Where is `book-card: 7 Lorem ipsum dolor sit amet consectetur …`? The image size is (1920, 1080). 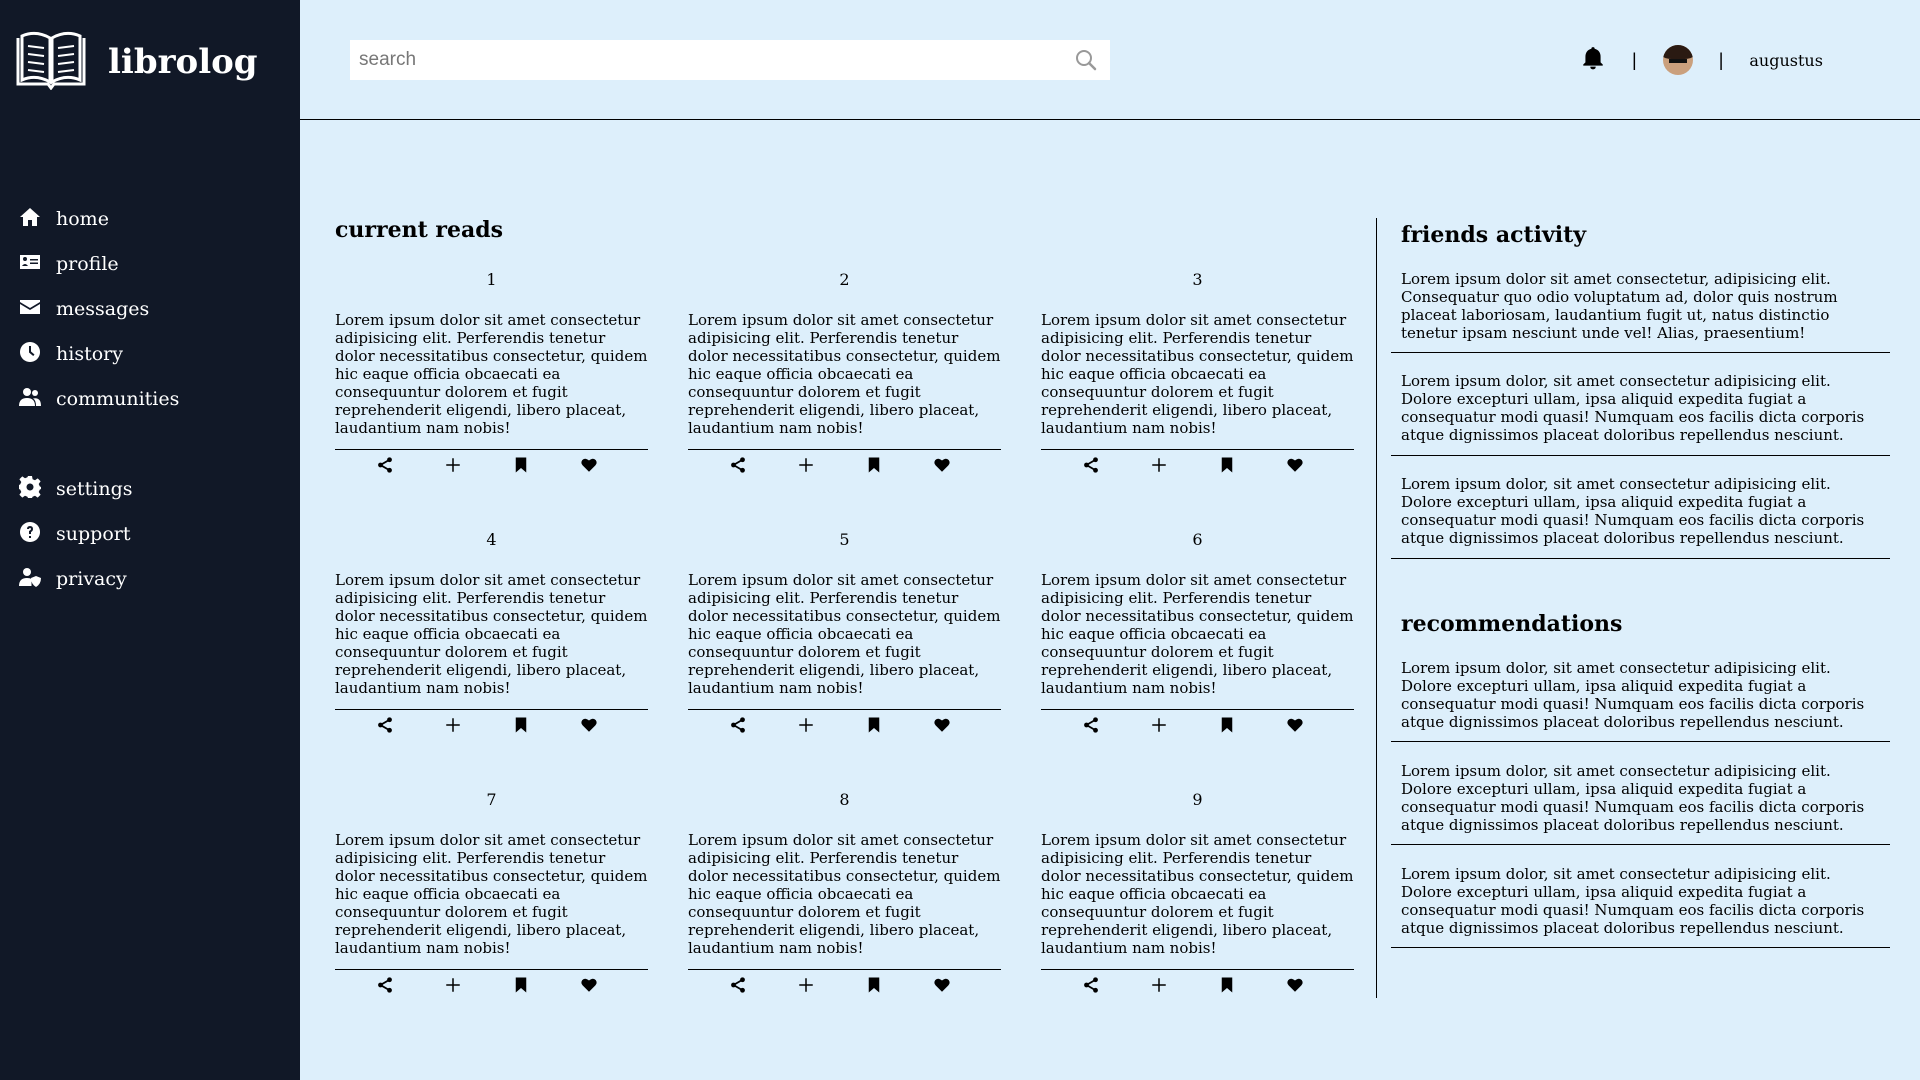 book-card: 7 Lorem ipsum dolor sit amet consectetur … is located at coordinates (491, 910).